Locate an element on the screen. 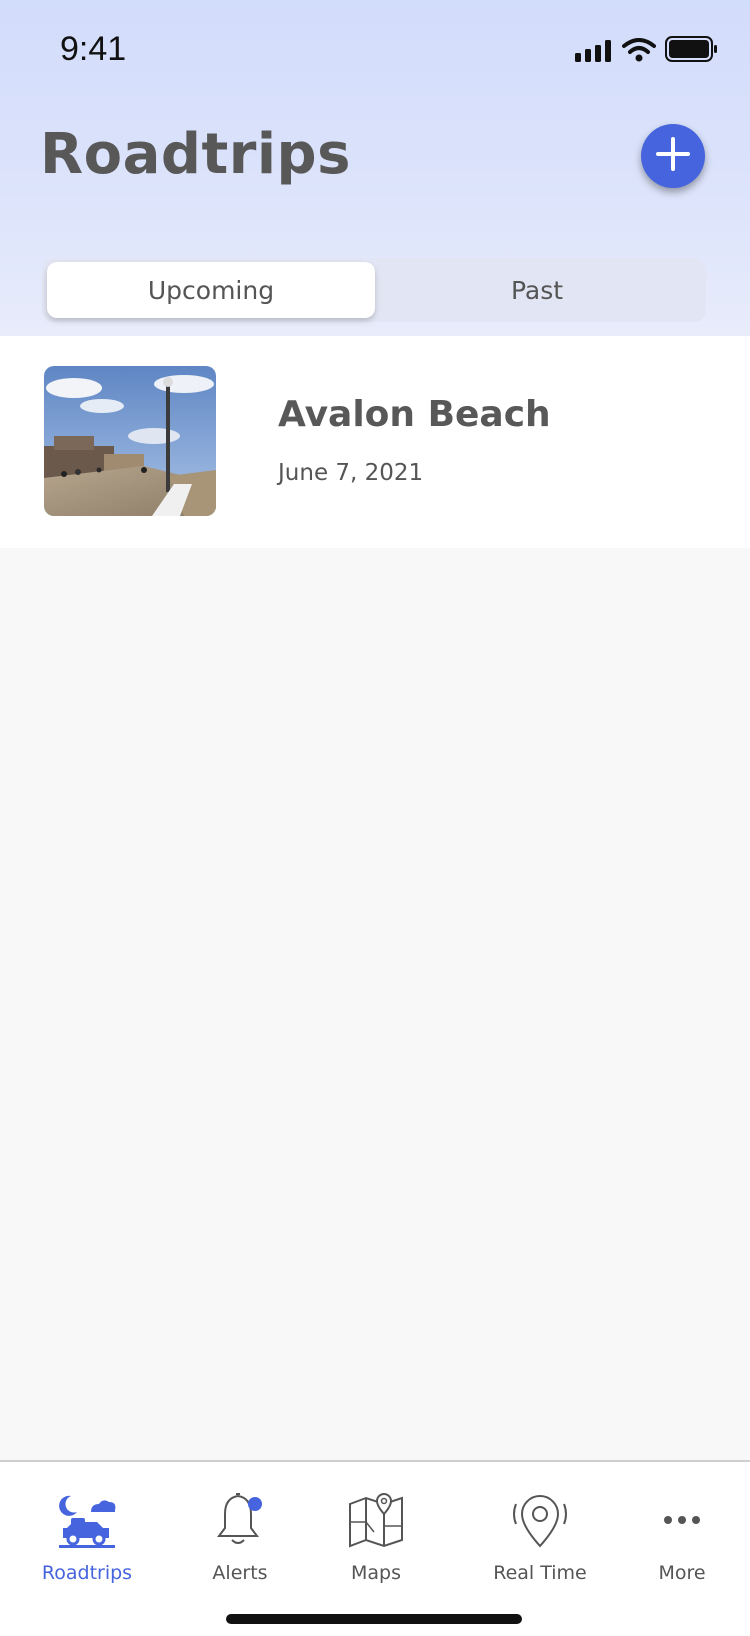 This screenshot has width=750, height=1636. tab-real-time: Real Time is located at coordinates (540, 1532).